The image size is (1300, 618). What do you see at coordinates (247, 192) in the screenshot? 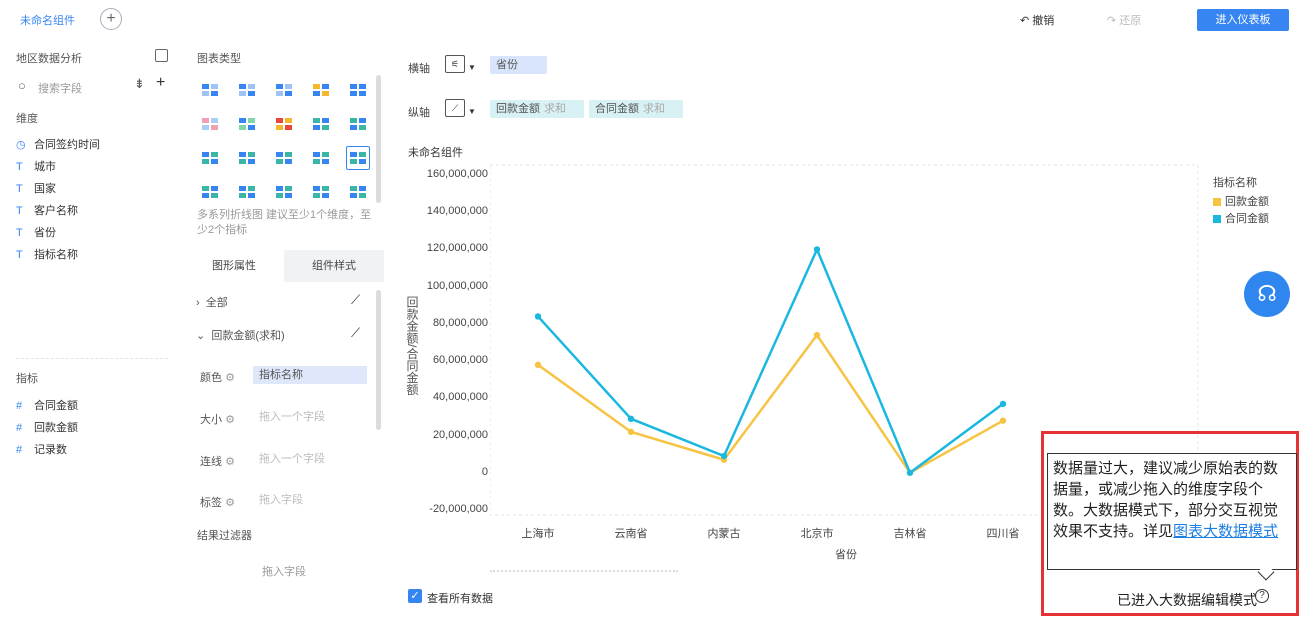
I see `area-chart-icon` at bounding box center [247, 192].